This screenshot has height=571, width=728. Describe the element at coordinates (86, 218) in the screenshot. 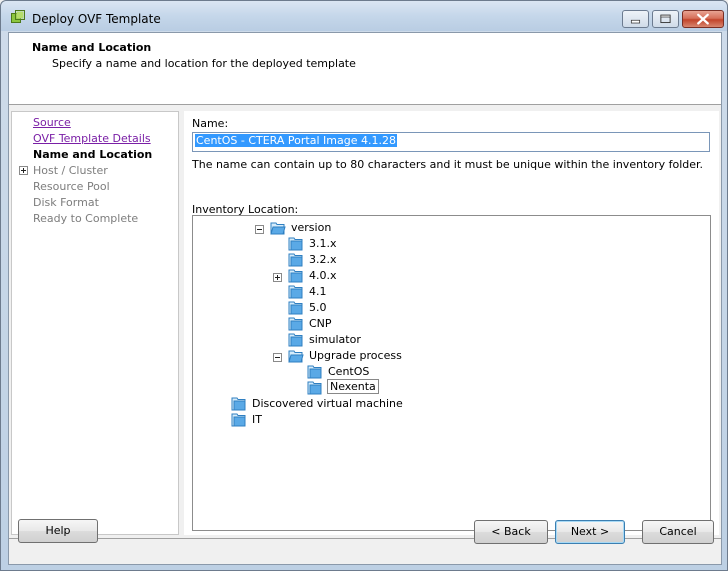

I see `step-ready-to-complete: Ready to Complete` at that location.